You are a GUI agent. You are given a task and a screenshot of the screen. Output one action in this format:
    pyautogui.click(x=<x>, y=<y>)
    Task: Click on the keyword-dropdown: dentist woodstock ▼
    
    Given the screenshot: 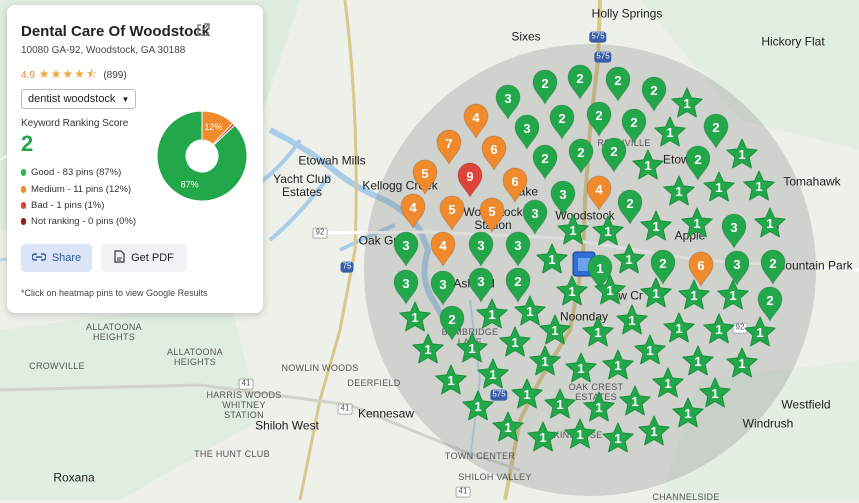 What is the action you would take?
    pyautogui.click(x=79, y=99)
    